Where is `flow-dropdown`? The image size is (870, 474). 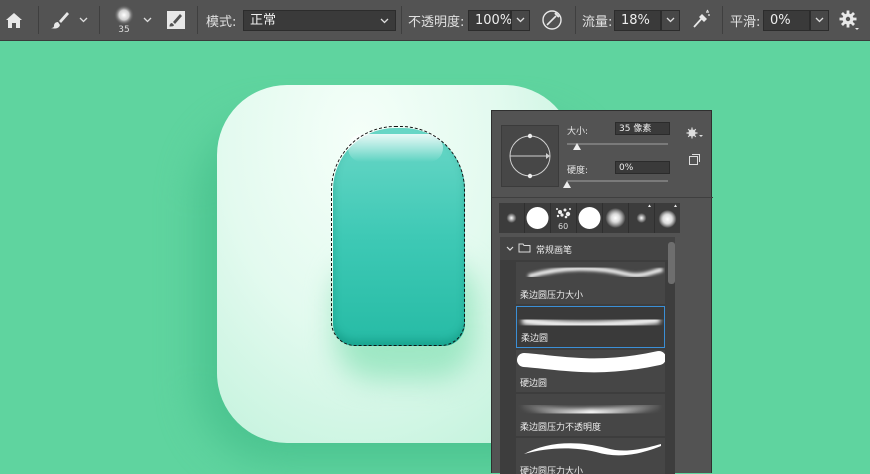
flow-dropdown is located at coordinates (670, 20).